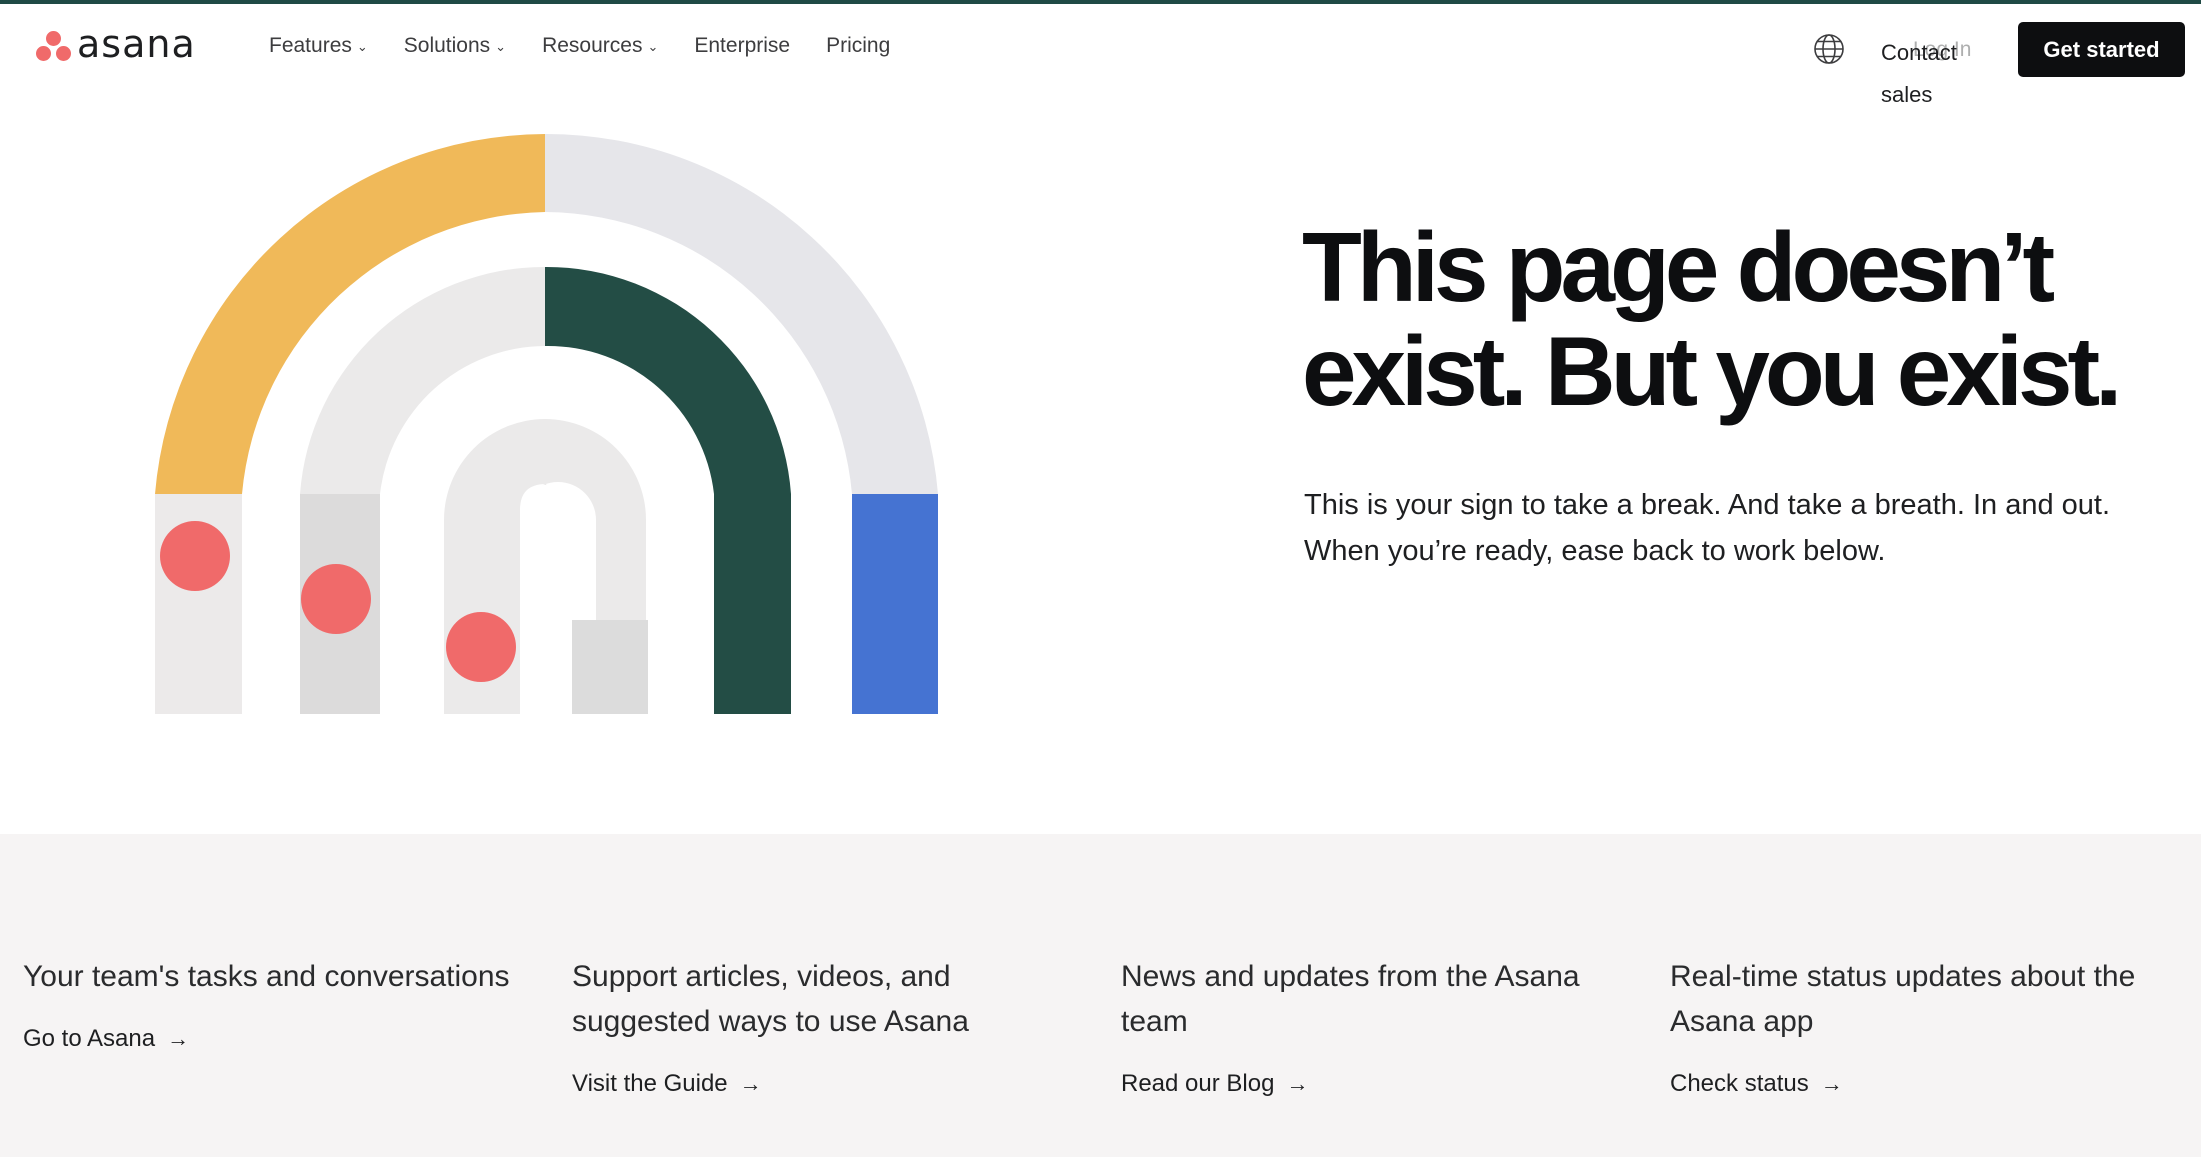 This screenshot has height=1157, width=2201. What do you see at coordinates (610, 667) in the screenshot?
I see `inner-leg-texture` at bounding box center [610, 667].